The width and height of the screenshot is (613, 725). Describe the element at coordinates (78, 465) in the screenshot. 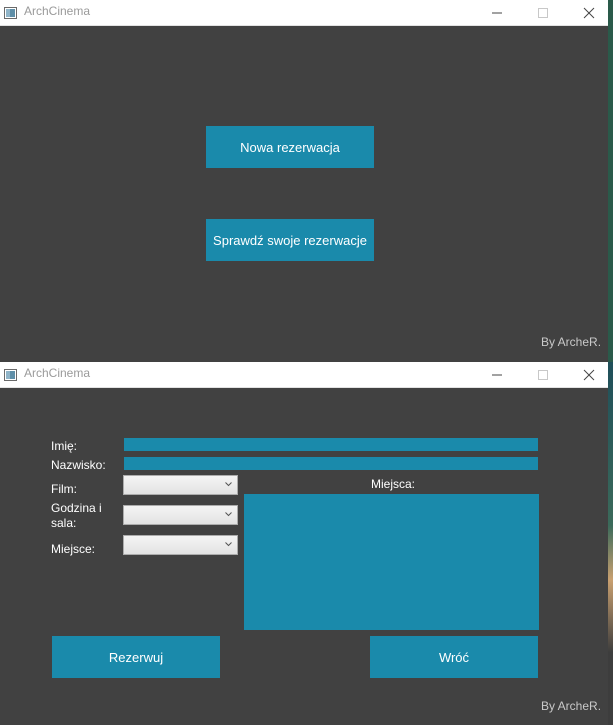

I see `last-name-label: Nazwisko:` at that location.